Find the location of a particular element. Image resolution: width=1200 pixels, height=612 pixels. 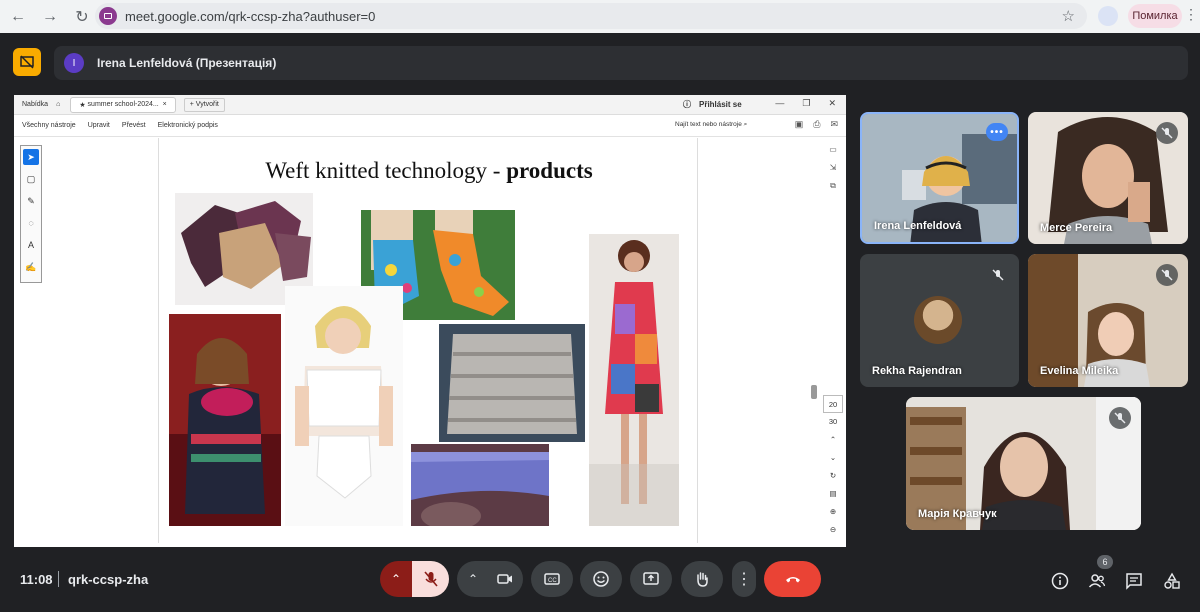

bookmark-star-icon: ☆ is located at coordinates (1068, 16).